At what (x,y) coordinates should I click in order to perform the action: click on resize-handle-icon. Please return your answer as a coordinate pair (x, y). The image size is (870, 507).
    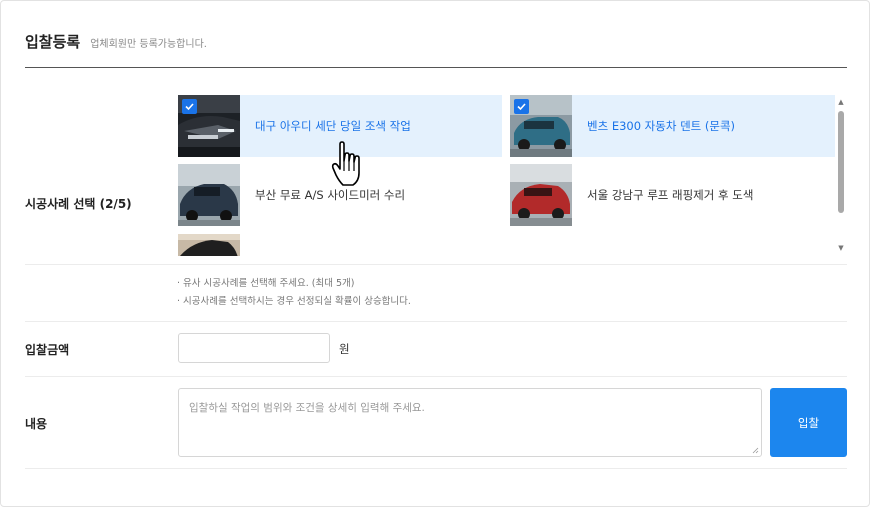
    Looking at the image, I should click on (755, 450).